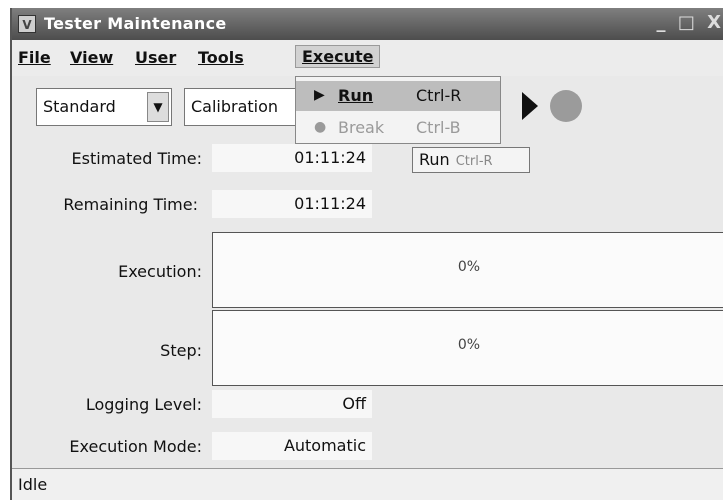 Image resolution: width=723 pixels, height=500 pixels. I want to click on execution-mode-value: Automatic, so click(292, 446).